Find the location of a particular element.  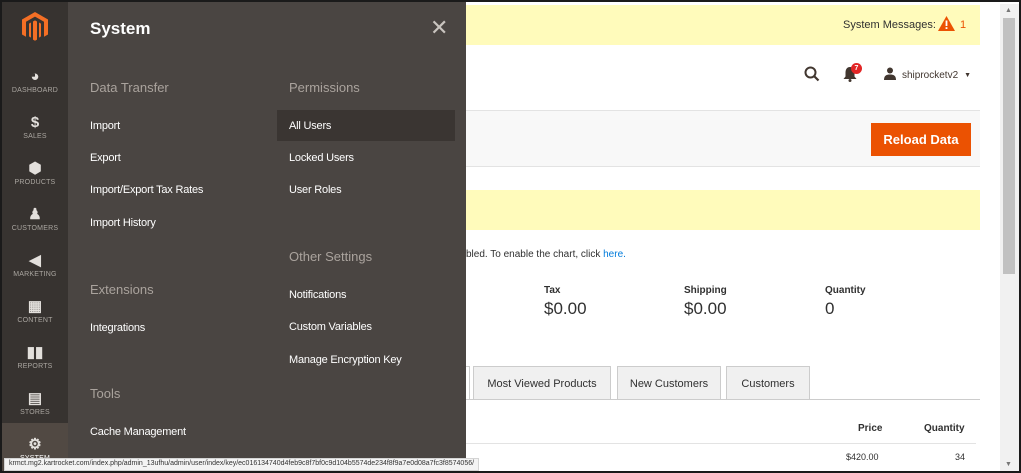

total-value: 0 is located at coordinates (830, 308).